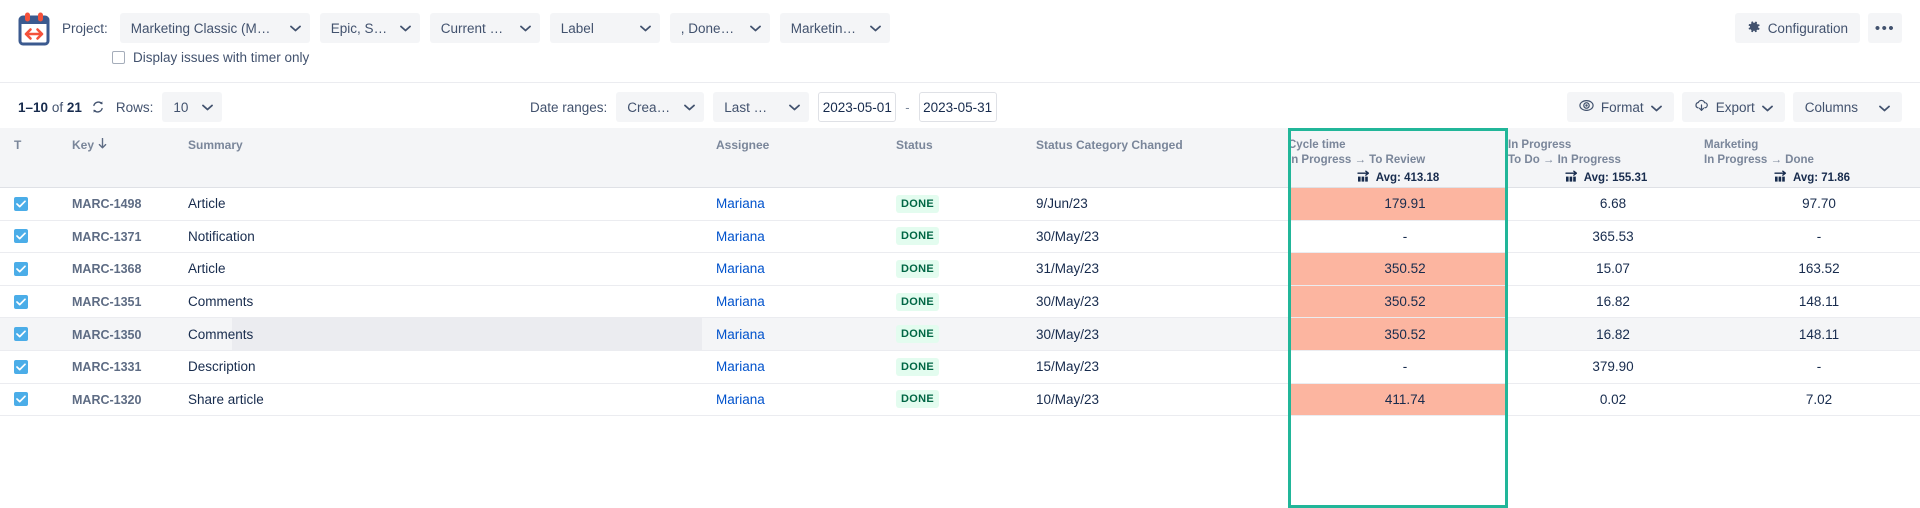 Image resolution: width=1920 pixels, height=508 pixels. I want to click on column-header-assignee-label: Assignee, so click(743, 145).